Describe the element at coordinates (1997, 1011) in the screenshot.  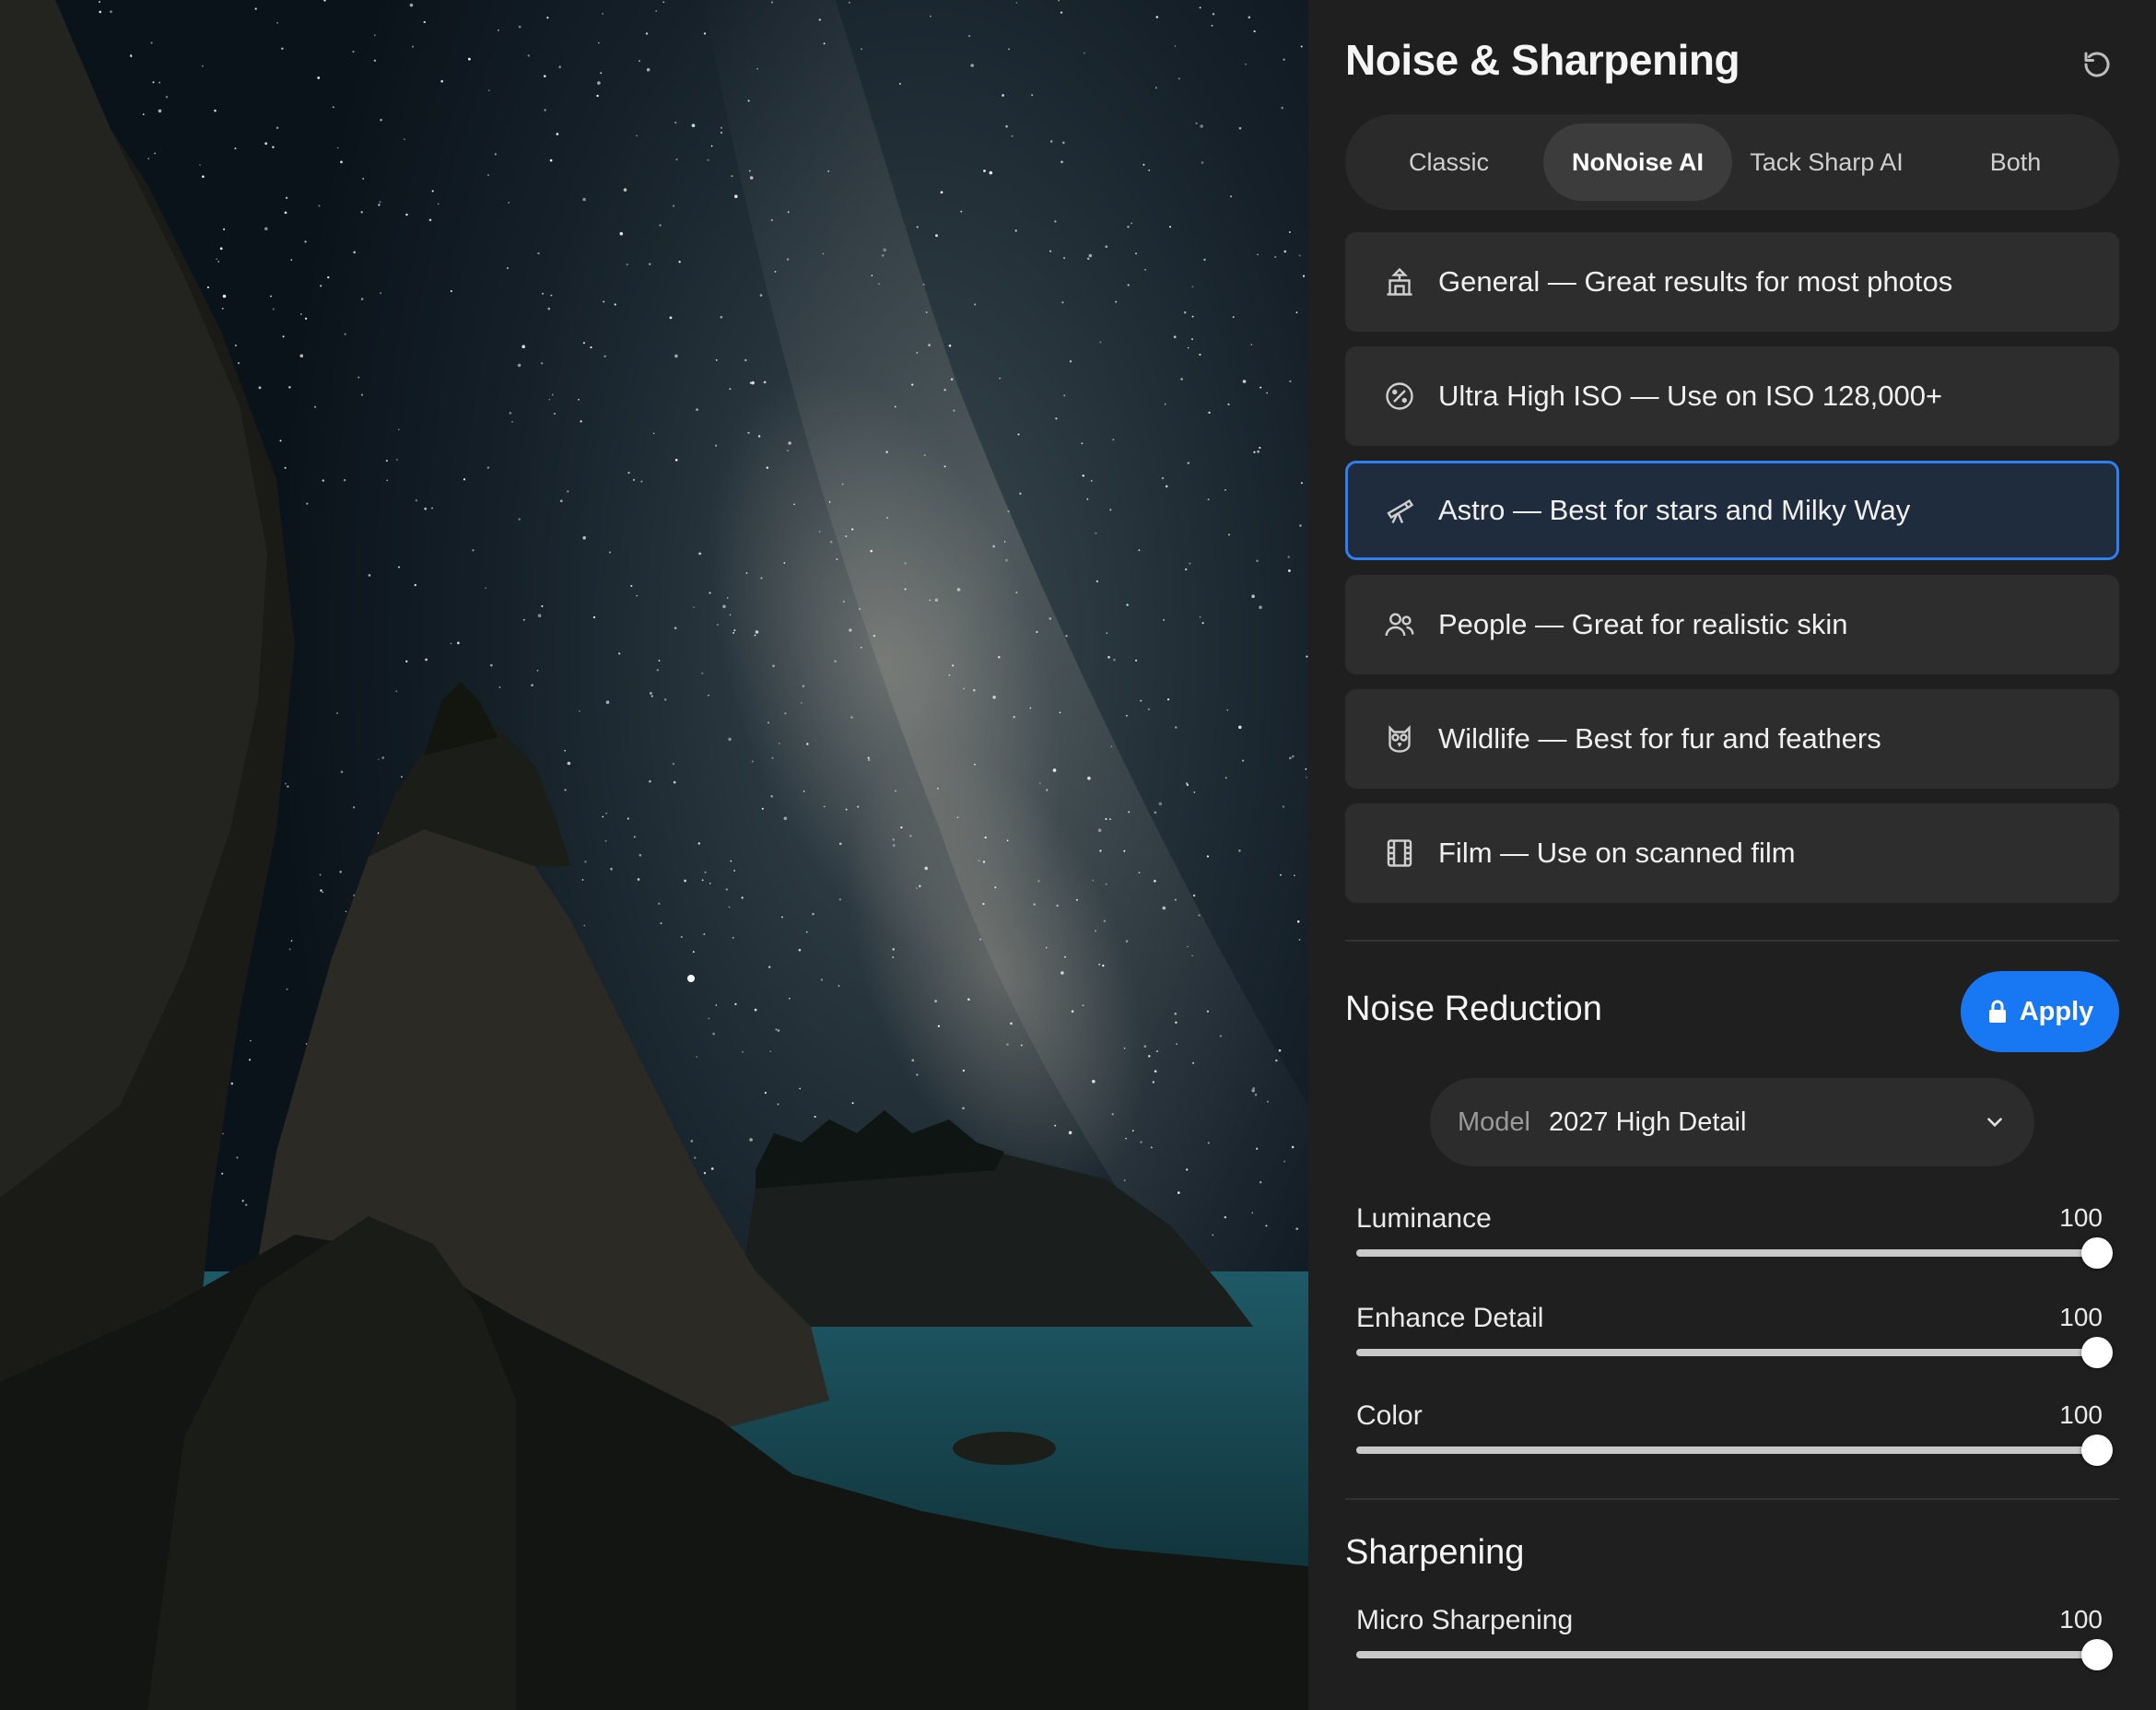
I see `lock-icon` at that location.